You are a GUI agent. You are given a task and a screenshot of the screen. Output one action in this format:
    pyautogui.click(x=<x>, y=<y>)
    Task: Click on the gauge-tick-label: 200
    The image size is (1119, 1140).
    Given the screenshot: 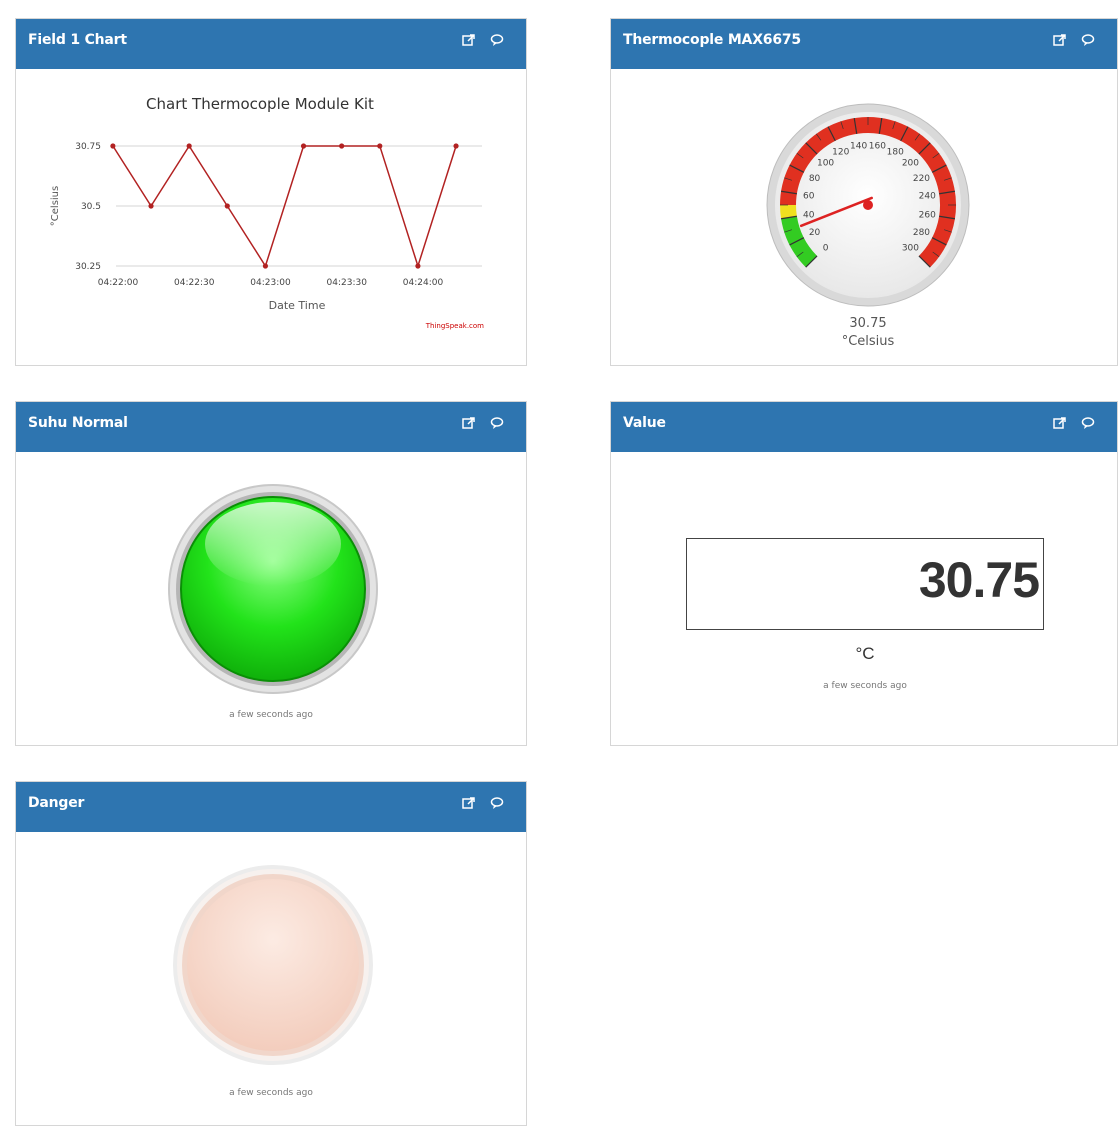 What is the action you would take?
    pyautogui.click(x=910, y=164)
    